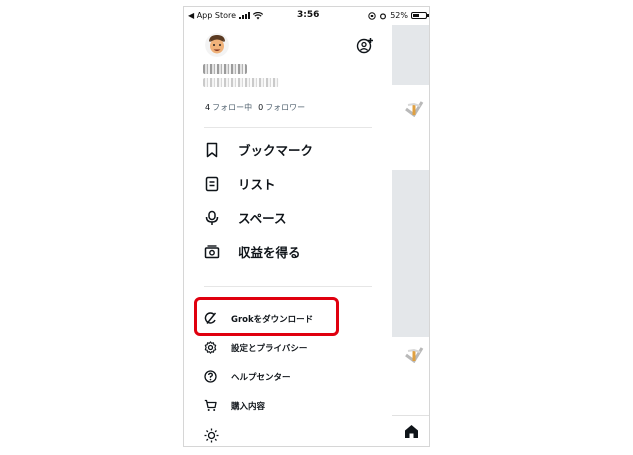  I want to click on menu-item-purchases: 購入内容, so click(234, 405).